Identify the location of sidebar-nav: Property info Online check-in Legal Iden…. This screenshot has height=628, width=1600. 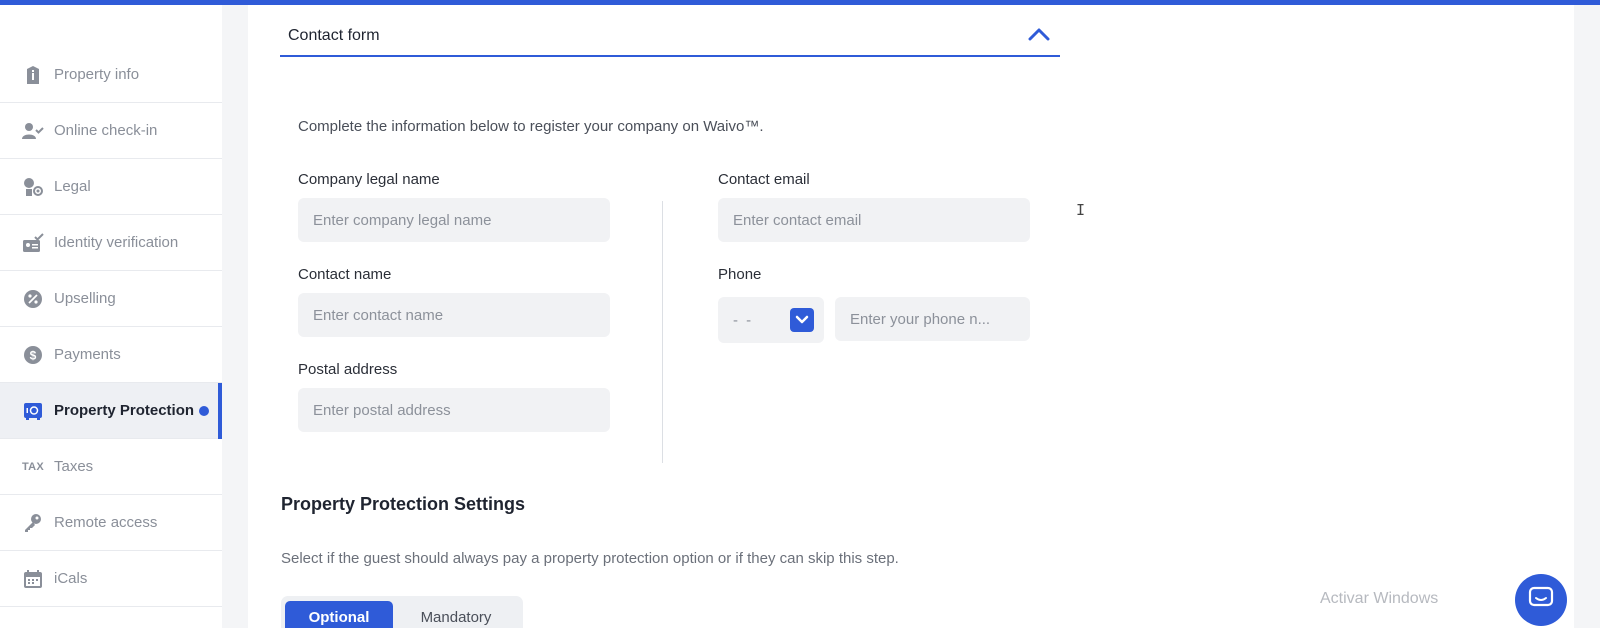
(111, 316).